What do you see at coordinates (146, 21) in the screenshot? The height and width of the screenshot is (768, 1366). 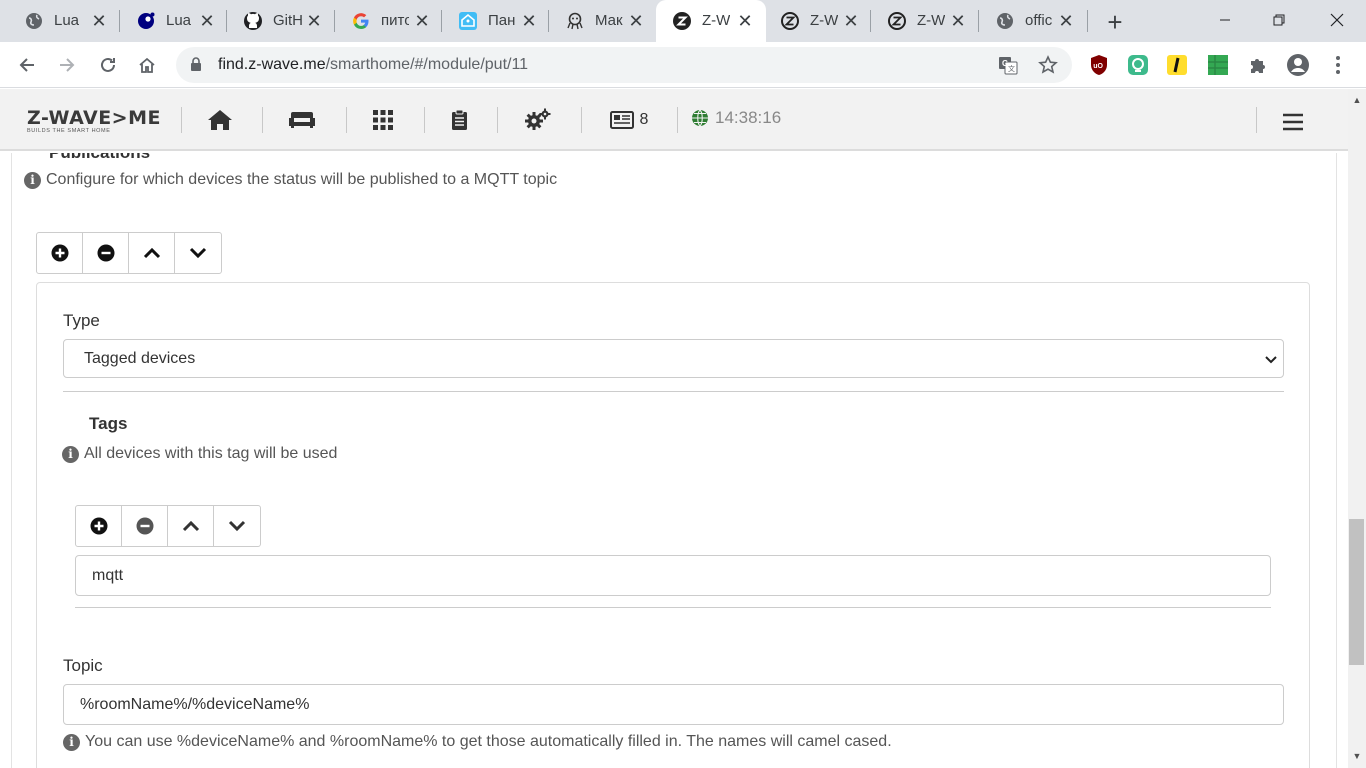 I see `lua-icon` at bounding box center [146, 21].